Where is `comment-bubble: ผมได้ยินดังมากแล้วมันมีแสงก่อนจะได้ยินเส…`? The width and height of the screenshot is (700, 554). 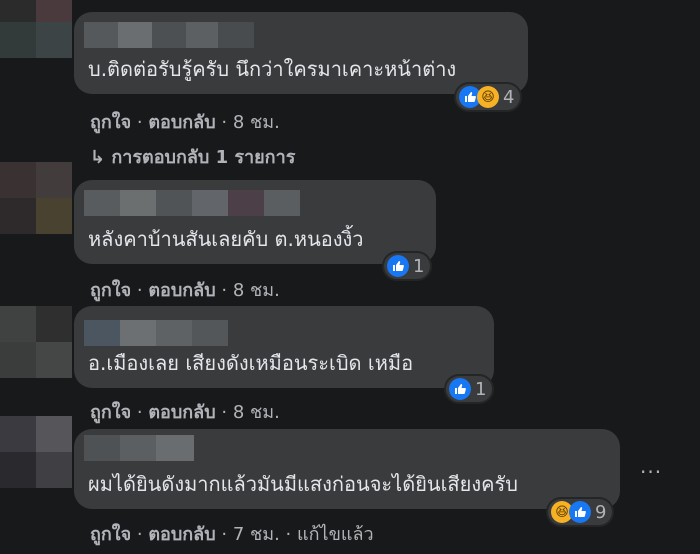
comment-bubble: ผมได้ยินดังมากแล้วมันมีแสงก่อนจะได้ยินเส… is located at coordinates (347, 469).